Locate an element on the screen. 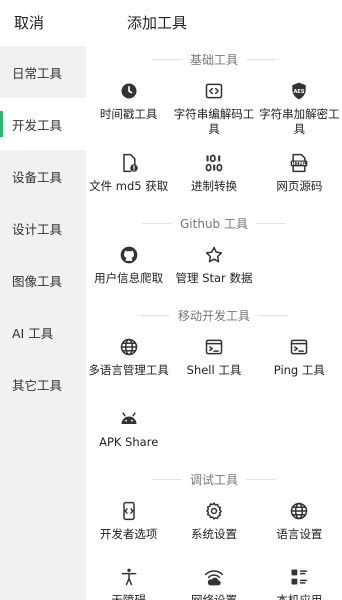 The width and height of the screenshot is (342, 600). tool-item: HTML 网页源码 is located at coordinates (299, 177).